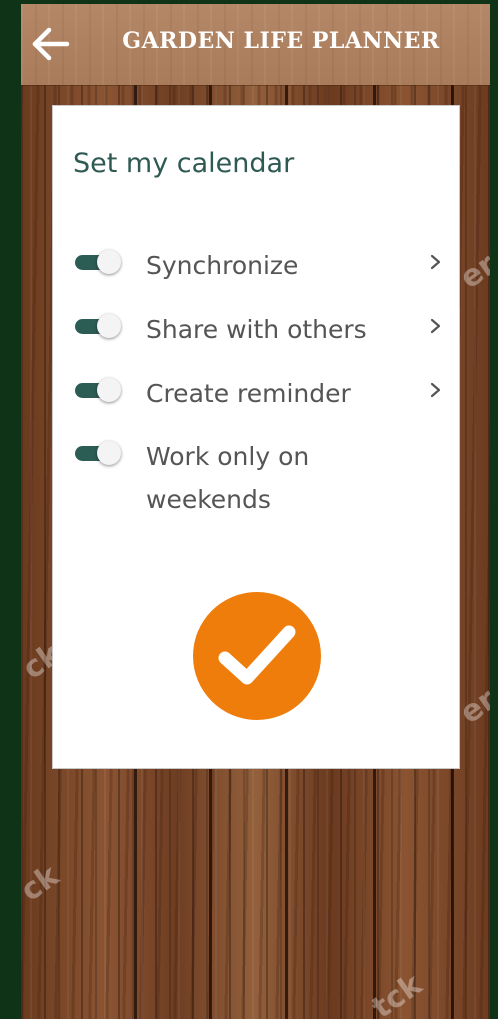 This screenshot has height=1019, width=498. Describe the element at coordinates (248, 393) in the screenshot. I see `setting-label: Create reminder` at that location.